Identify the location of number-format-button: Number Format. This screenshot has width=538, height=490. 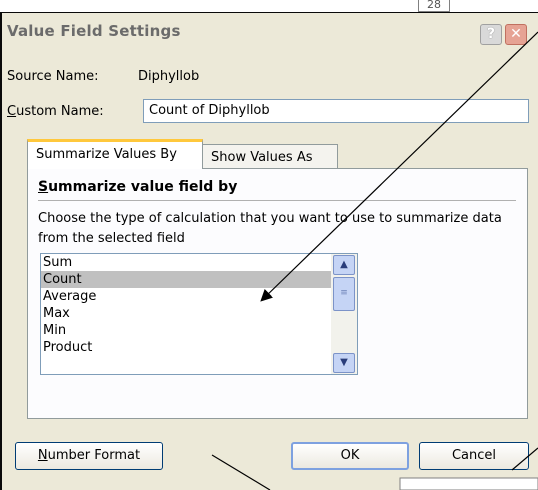
(89, 456).